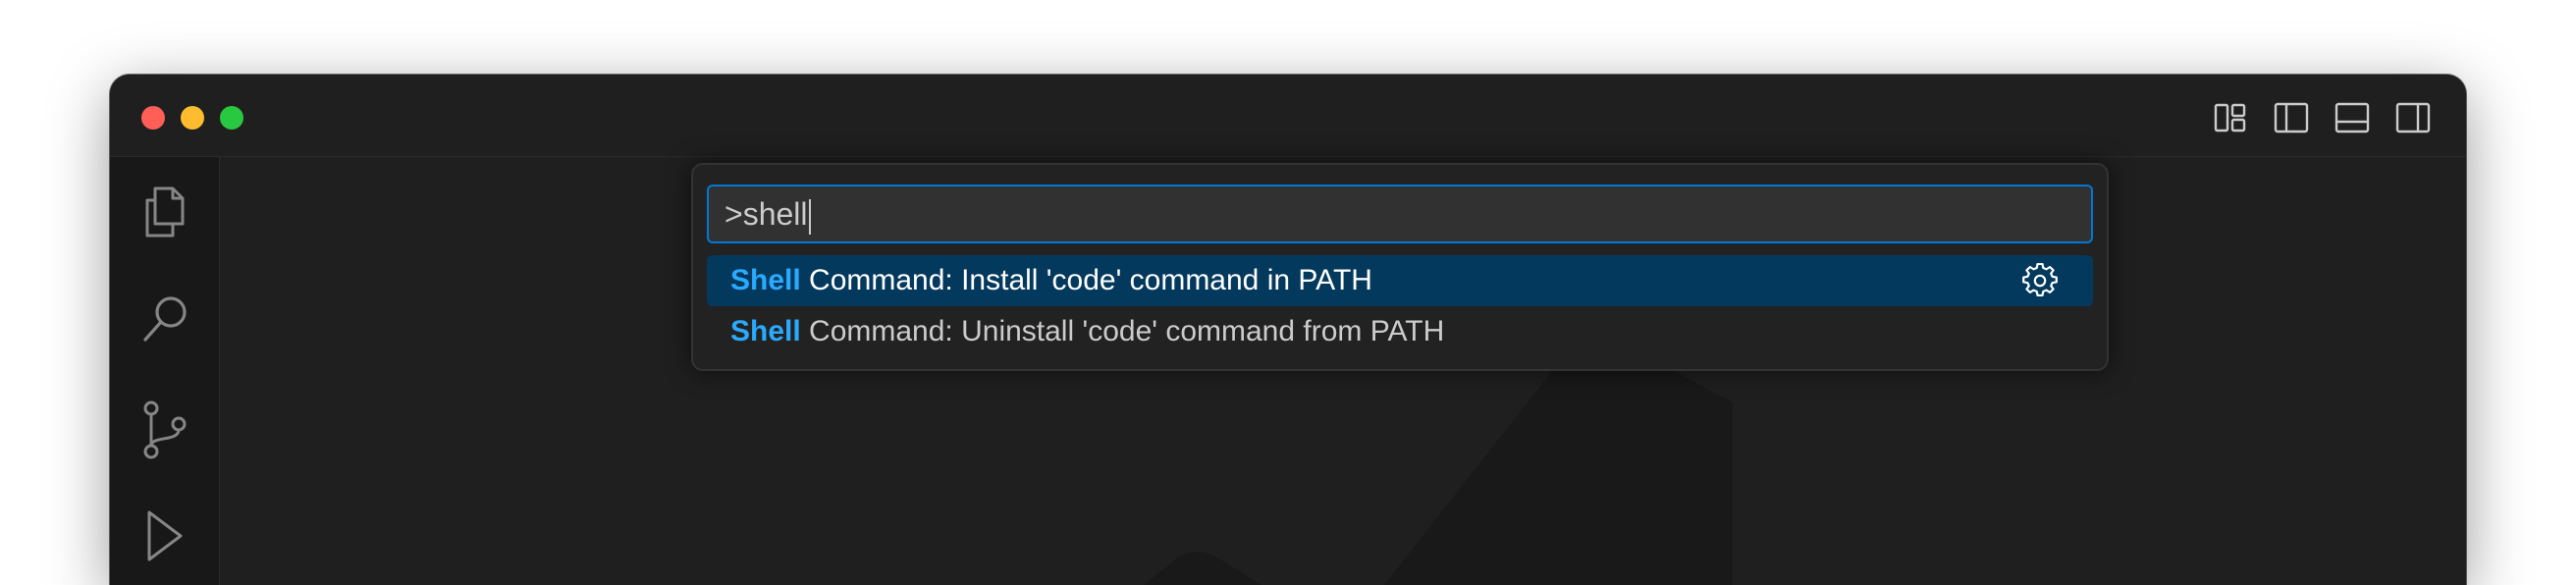 The width and height of the screenshot is (2576, 585). Describe the element at coordinates (192, 118) in the screenshot. I see `minimize-window-button` at that location.